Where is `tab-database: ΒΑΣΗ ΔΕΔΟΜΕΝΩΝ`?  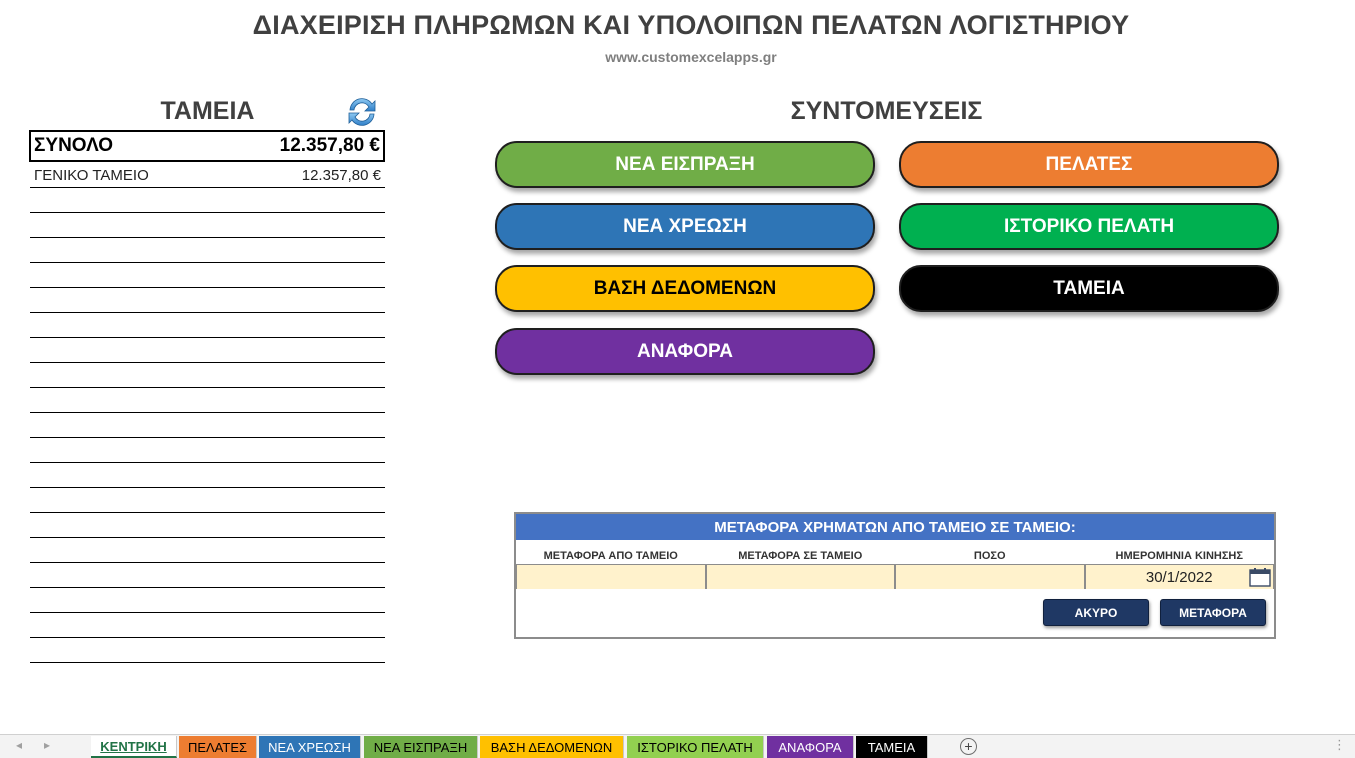
tab-database: ΒΑΣΗ ΔΕΔΟΜΕΝΩΝ is located at coordinates (552, 747).